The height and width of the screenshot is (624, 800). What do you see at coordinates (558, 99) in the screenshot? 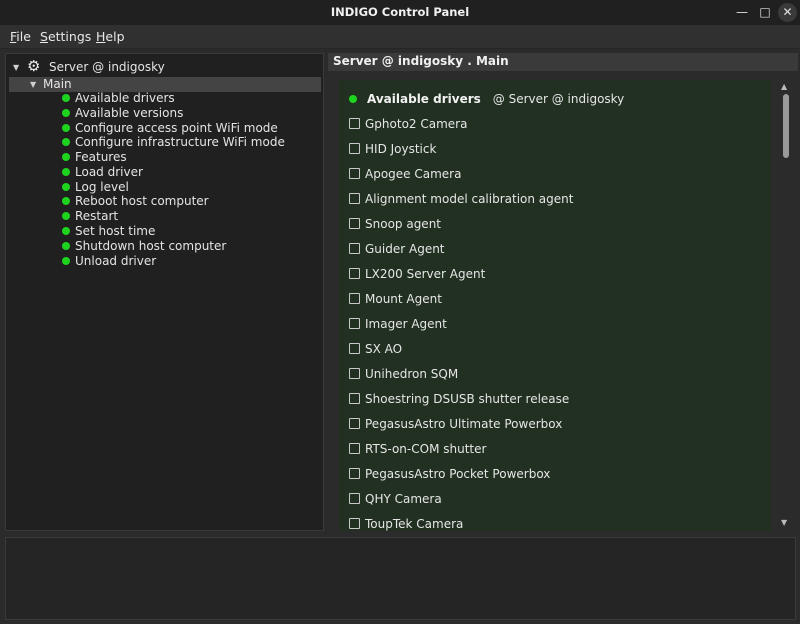
I see `property-server: @ Server @ indigosky` at bounding box center [558, 99].